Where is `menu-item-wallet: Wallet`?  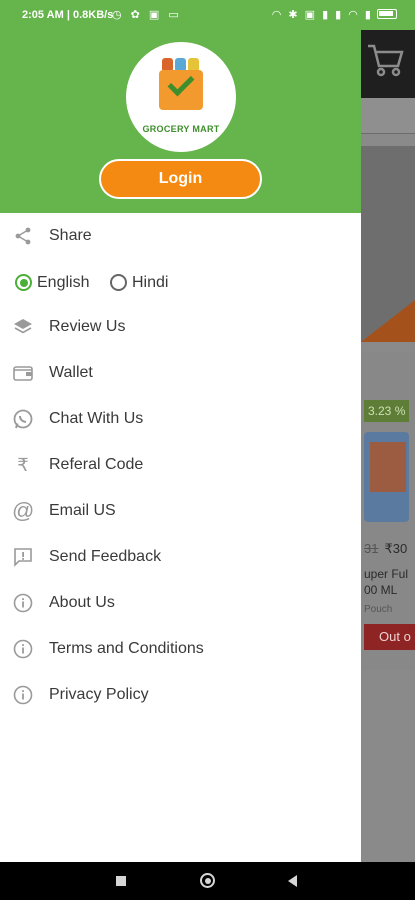
menu-item-wallet: Wallet is located at coordinates (180, 374).